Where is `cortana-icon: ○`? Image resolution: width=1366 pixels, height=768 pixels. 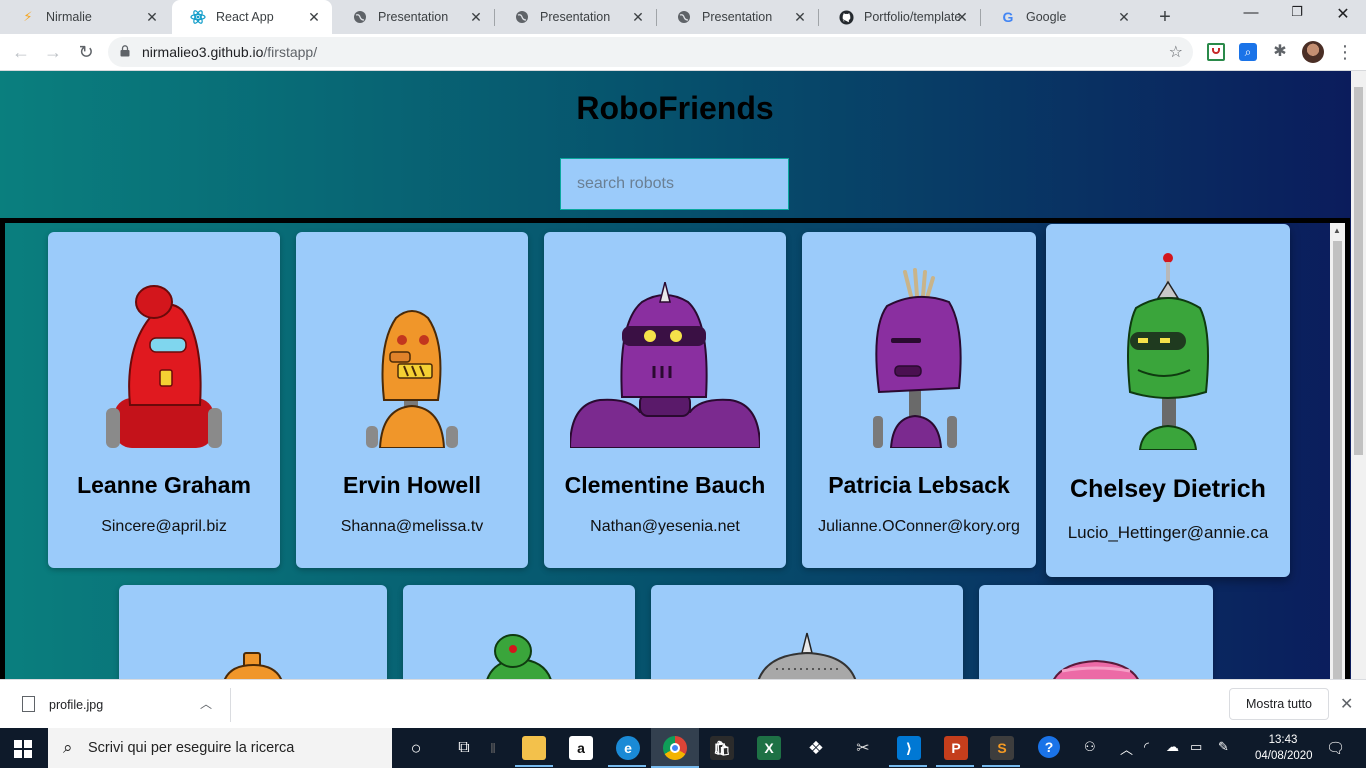 cortana-icon: ○ is located at coordinates (416, 748).